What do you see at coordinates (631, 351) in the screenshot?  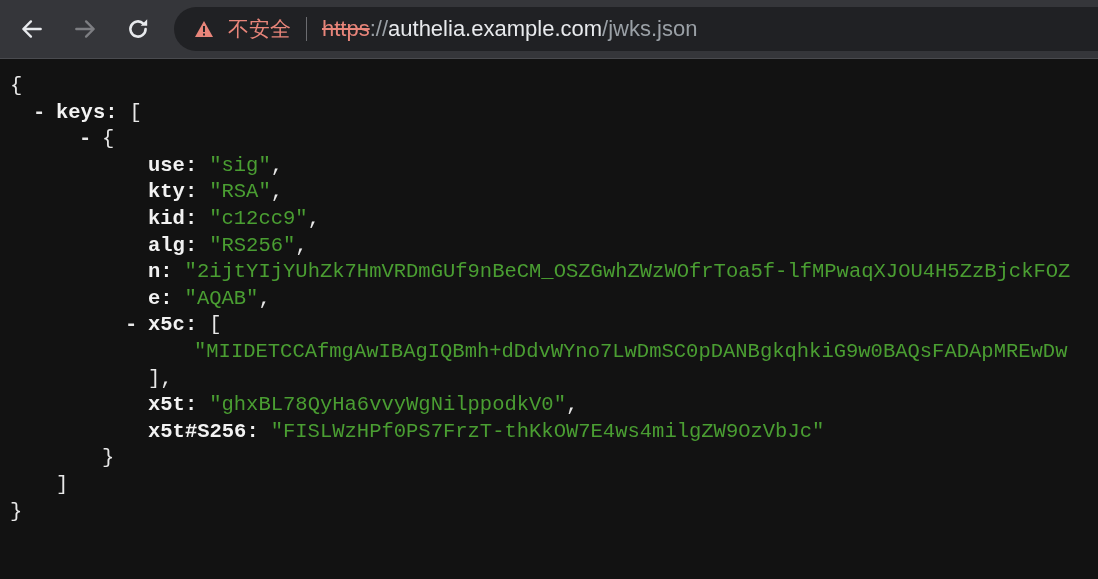 I see `json-value: "MIIDETCCAfmgAwIBAgIQBmh+dDdvWYno7LwDmSC0pDANBgkqhkiG9w0BAQsFADApMREwDw` at bounding box center [631, 351].